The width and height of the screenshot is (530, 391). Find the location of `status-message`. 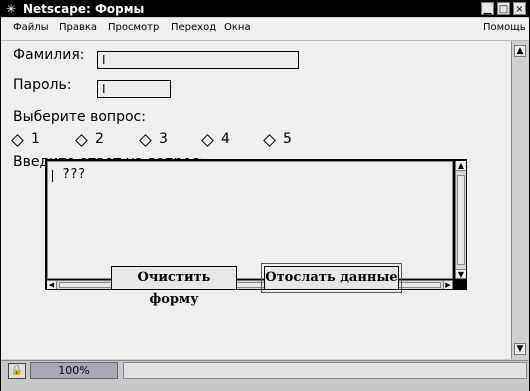

status-message is located at coordinates (325, 370).